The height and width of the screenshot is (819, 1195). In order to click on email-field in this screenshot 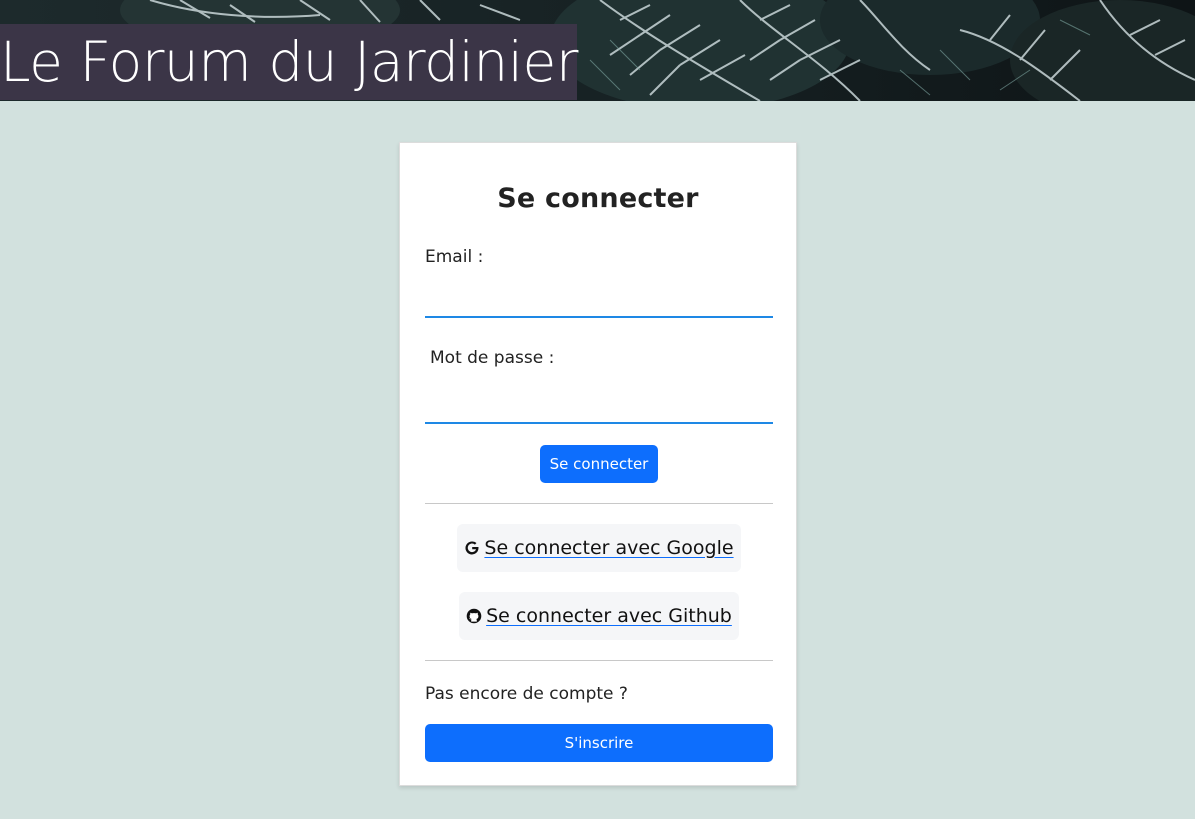, I will do `click(599, 299)`.